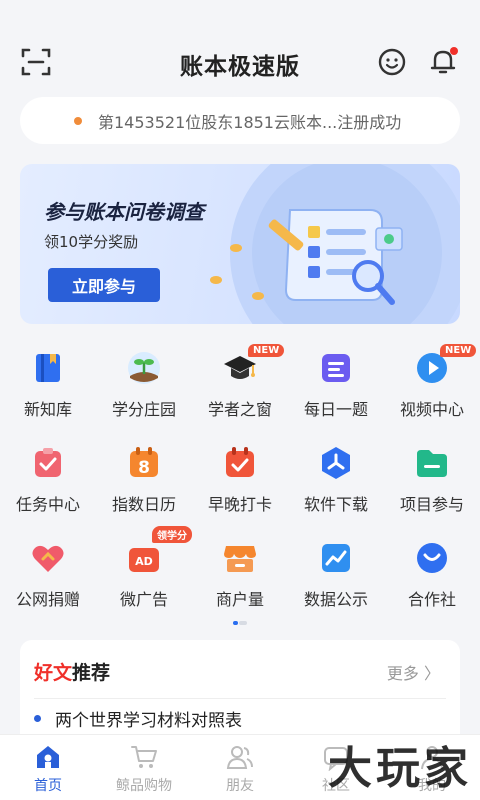  What do you see at coordinates (48, 463) in the screenshot?
I see `task-icon` at bounding box center [48, 463].